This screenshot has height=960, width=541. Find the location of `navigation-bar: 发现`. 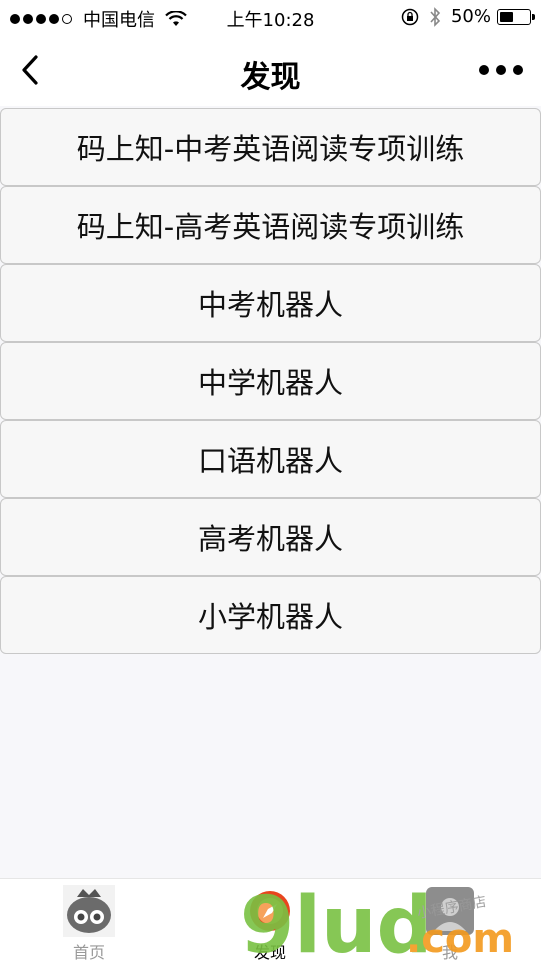

navigation-bar: 发现 is located at coordinates (270, 71).